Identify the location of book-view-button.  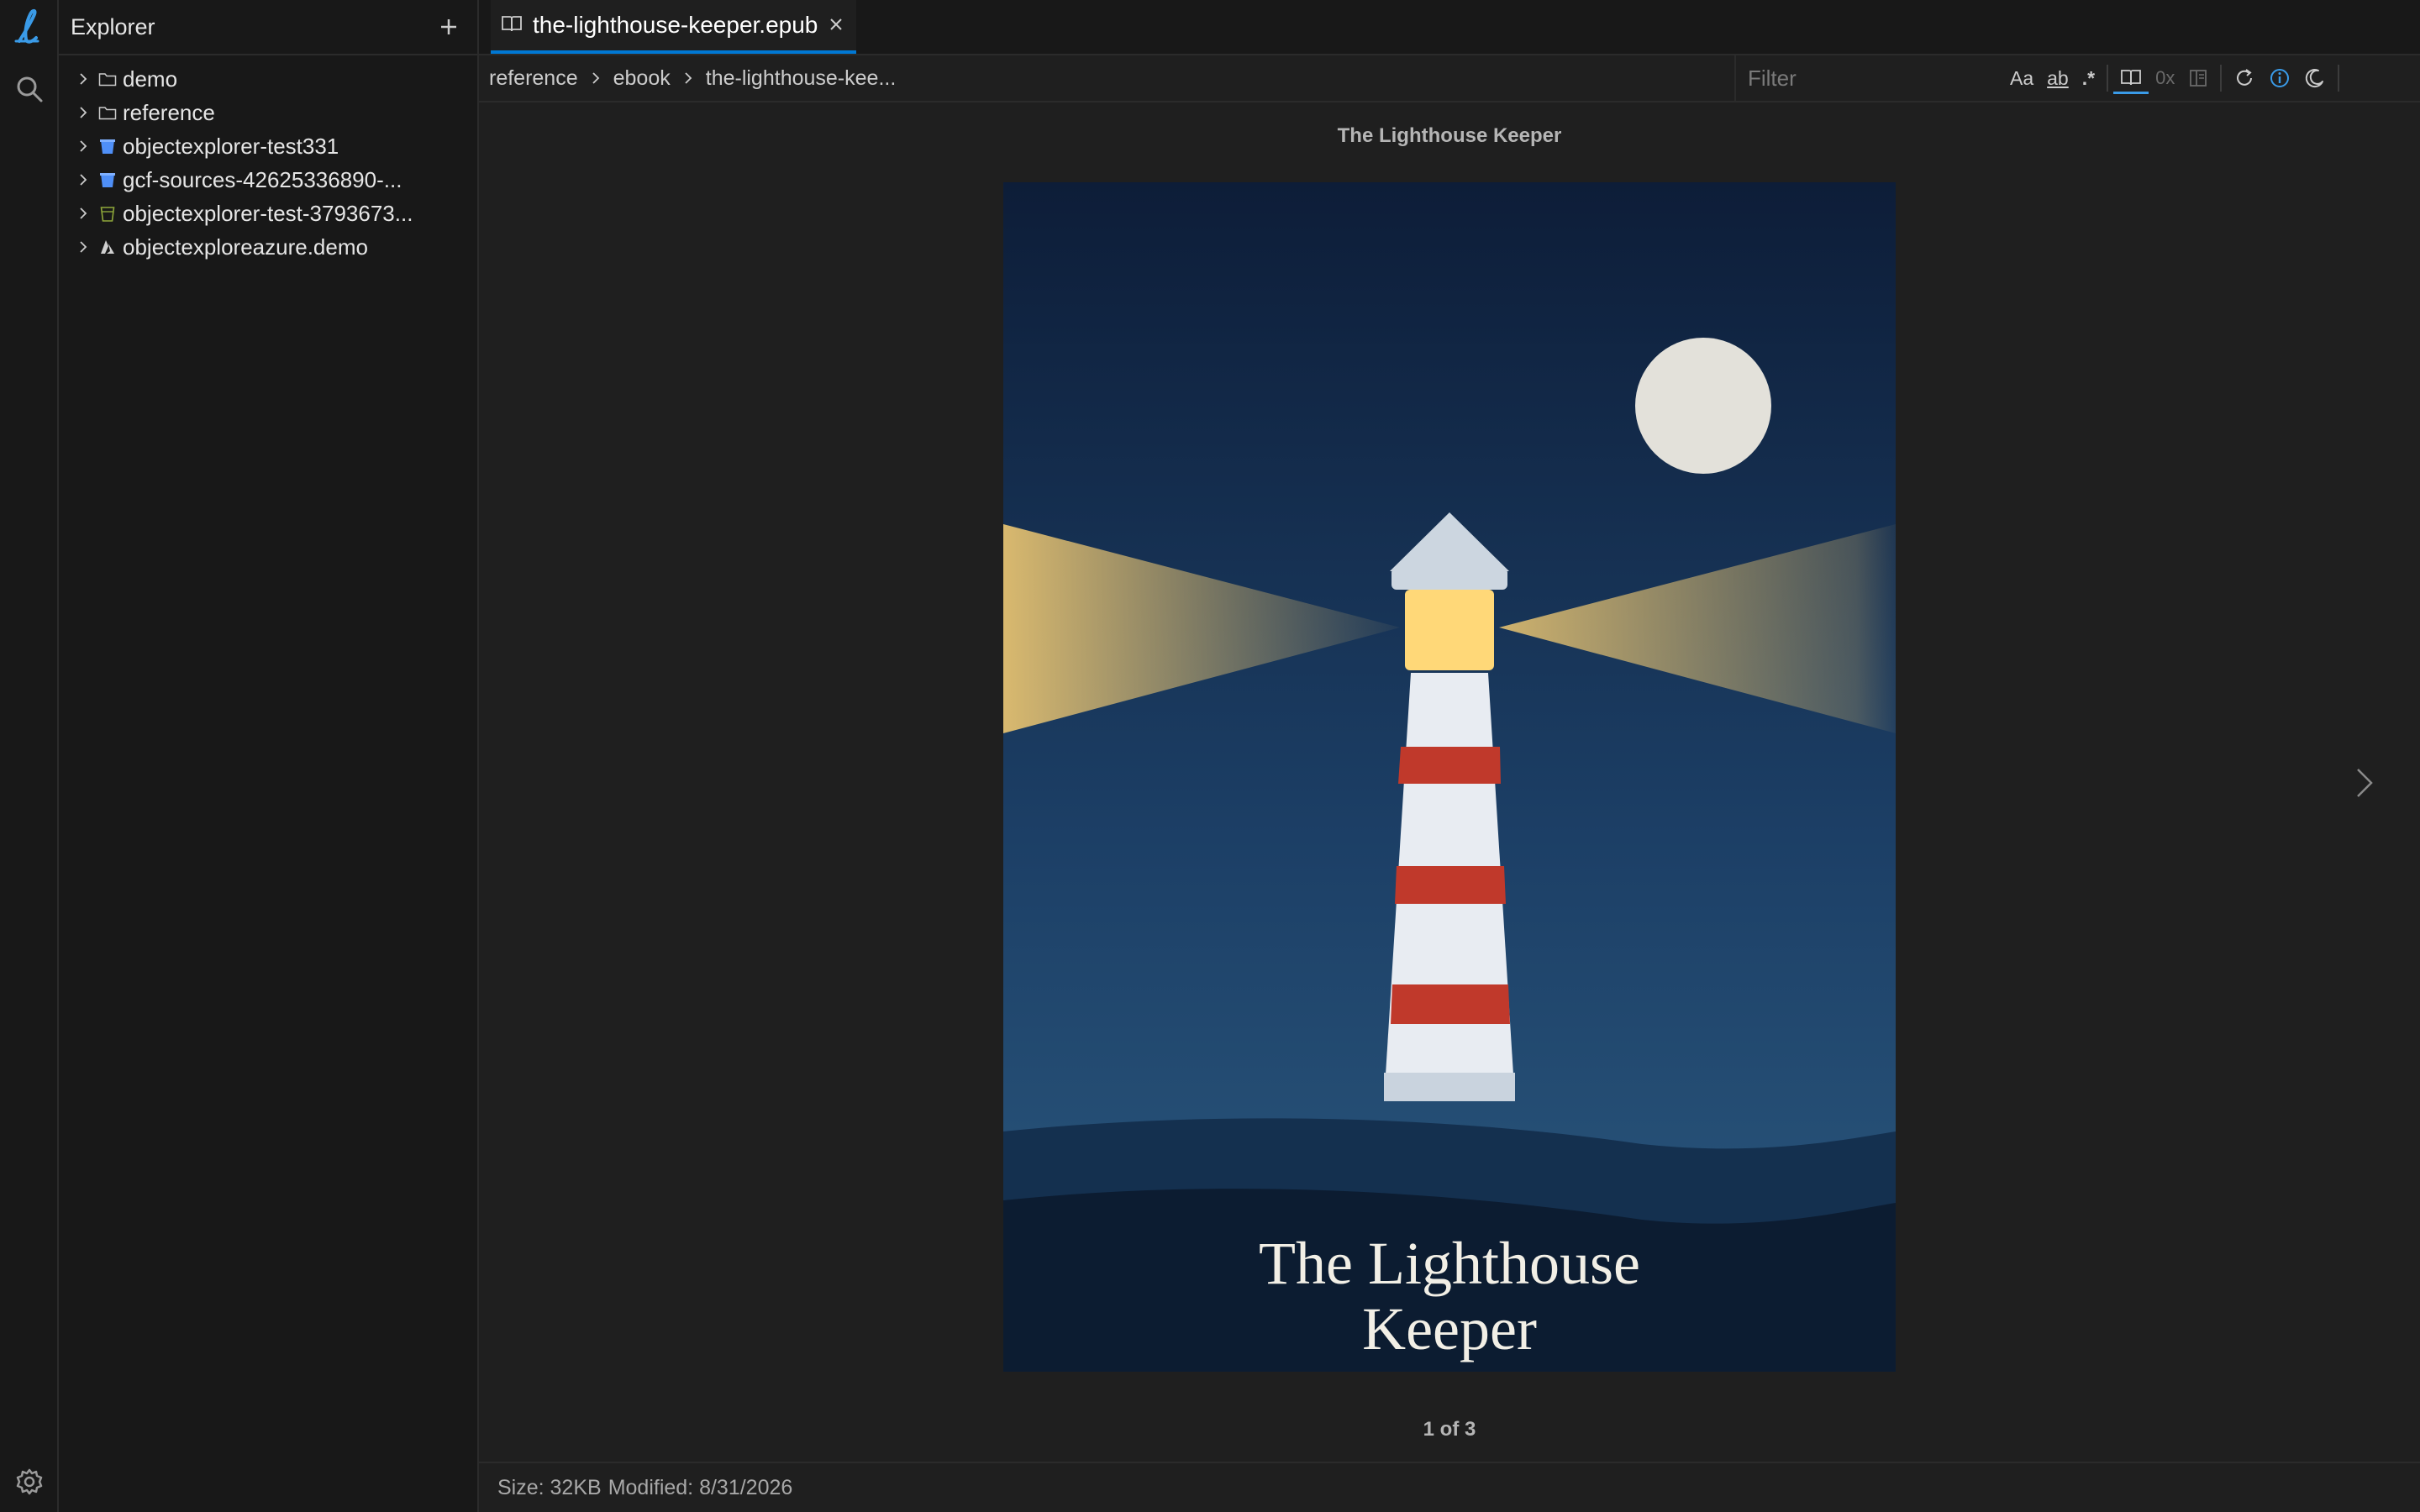
(2131, 78).